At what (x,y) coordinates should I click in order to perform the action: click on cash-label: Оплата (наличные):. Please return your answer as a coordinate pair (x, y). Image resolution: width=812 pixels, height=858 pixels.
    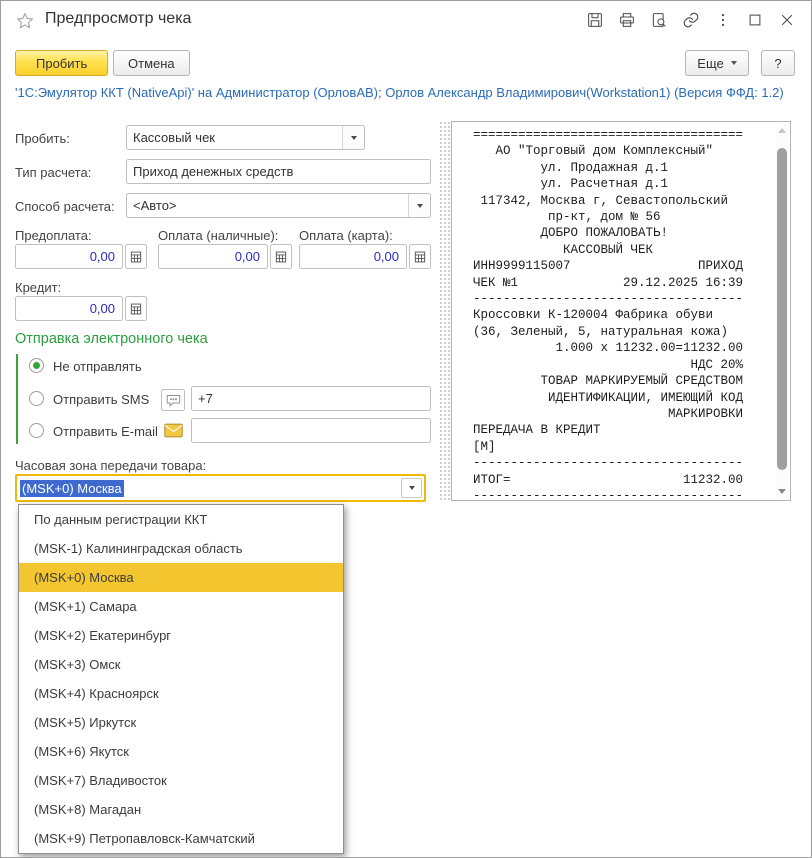
    Looking at the image, I should click on (218, 235).